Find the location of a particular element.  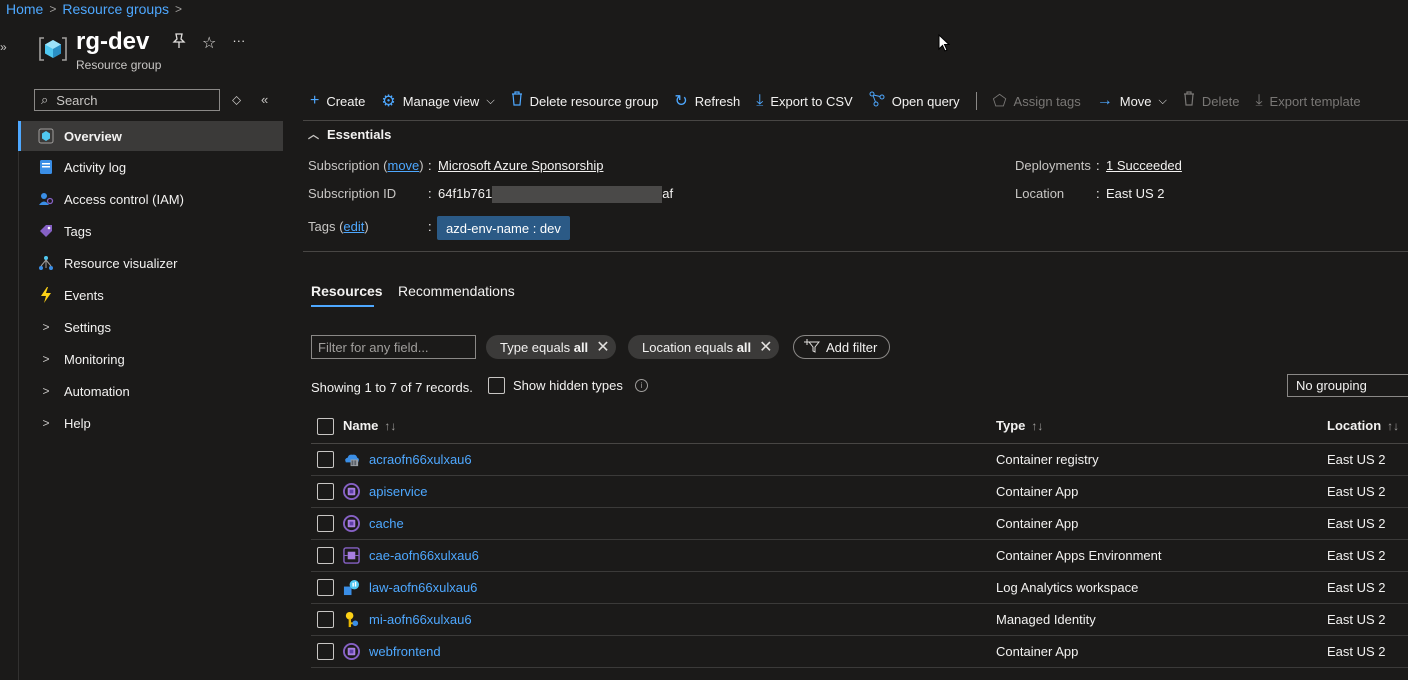

resource-name-link: webfrontend is located at coordinates (405, 651).